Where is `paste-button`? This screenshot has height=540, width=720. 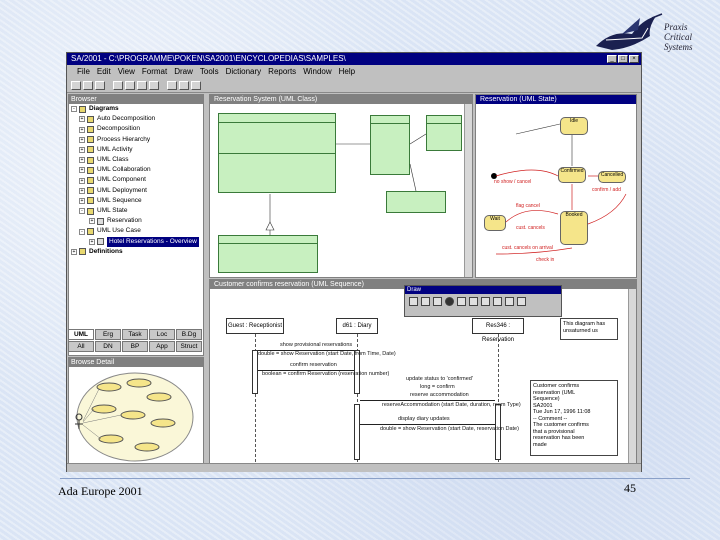
paste-button is located at coordinates (154, 85).